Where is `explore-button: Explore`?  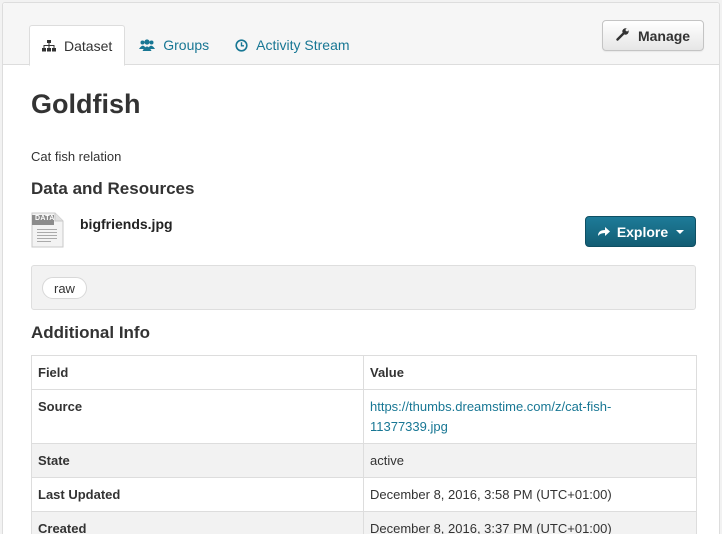
explore-button: Explore is located at coordinates (640, 231).